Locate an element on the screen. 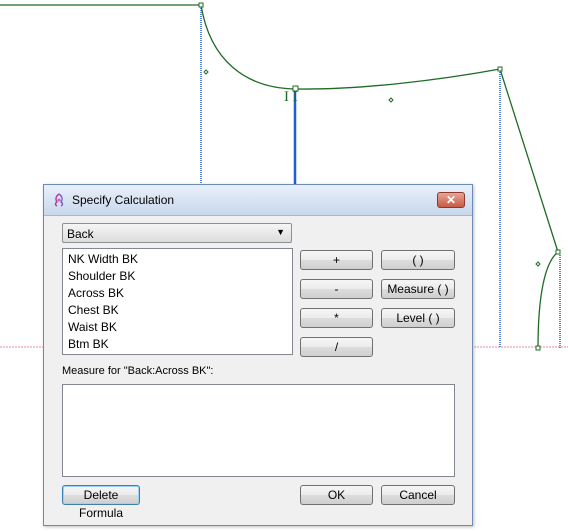 Image resolution: width=568 pixels, height=531 pixels. close-icon: ✕ is located at coordinates (451, 200).